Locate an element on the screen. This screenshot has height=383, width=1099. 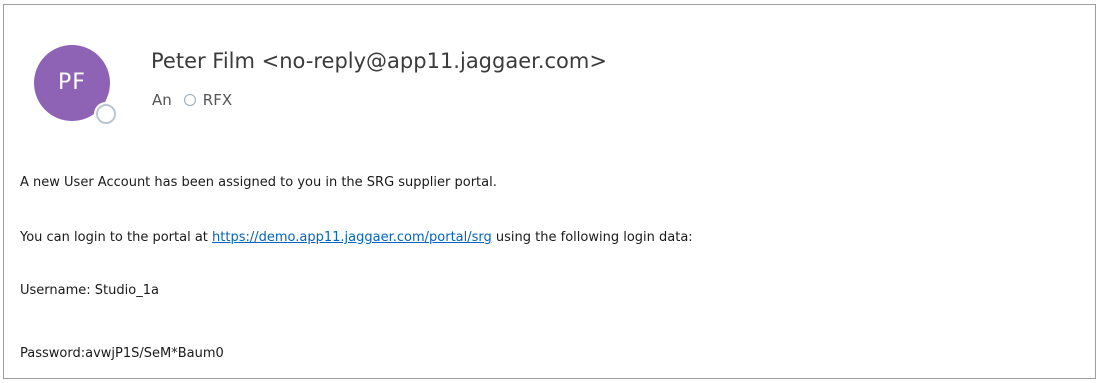
username-line: Username: Studio_1a is located at coordinates (89, 290).